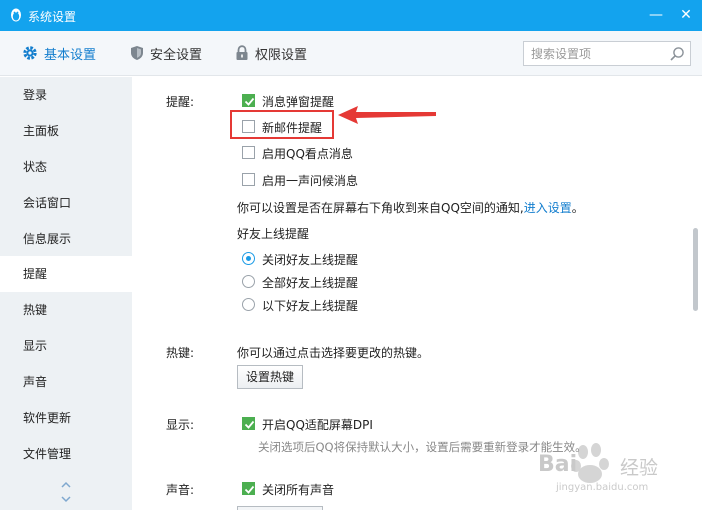  Describe the element at coordinates (66, 274) in the screenshot. I see `sidebar-item-reminder: 提醒` at that location.